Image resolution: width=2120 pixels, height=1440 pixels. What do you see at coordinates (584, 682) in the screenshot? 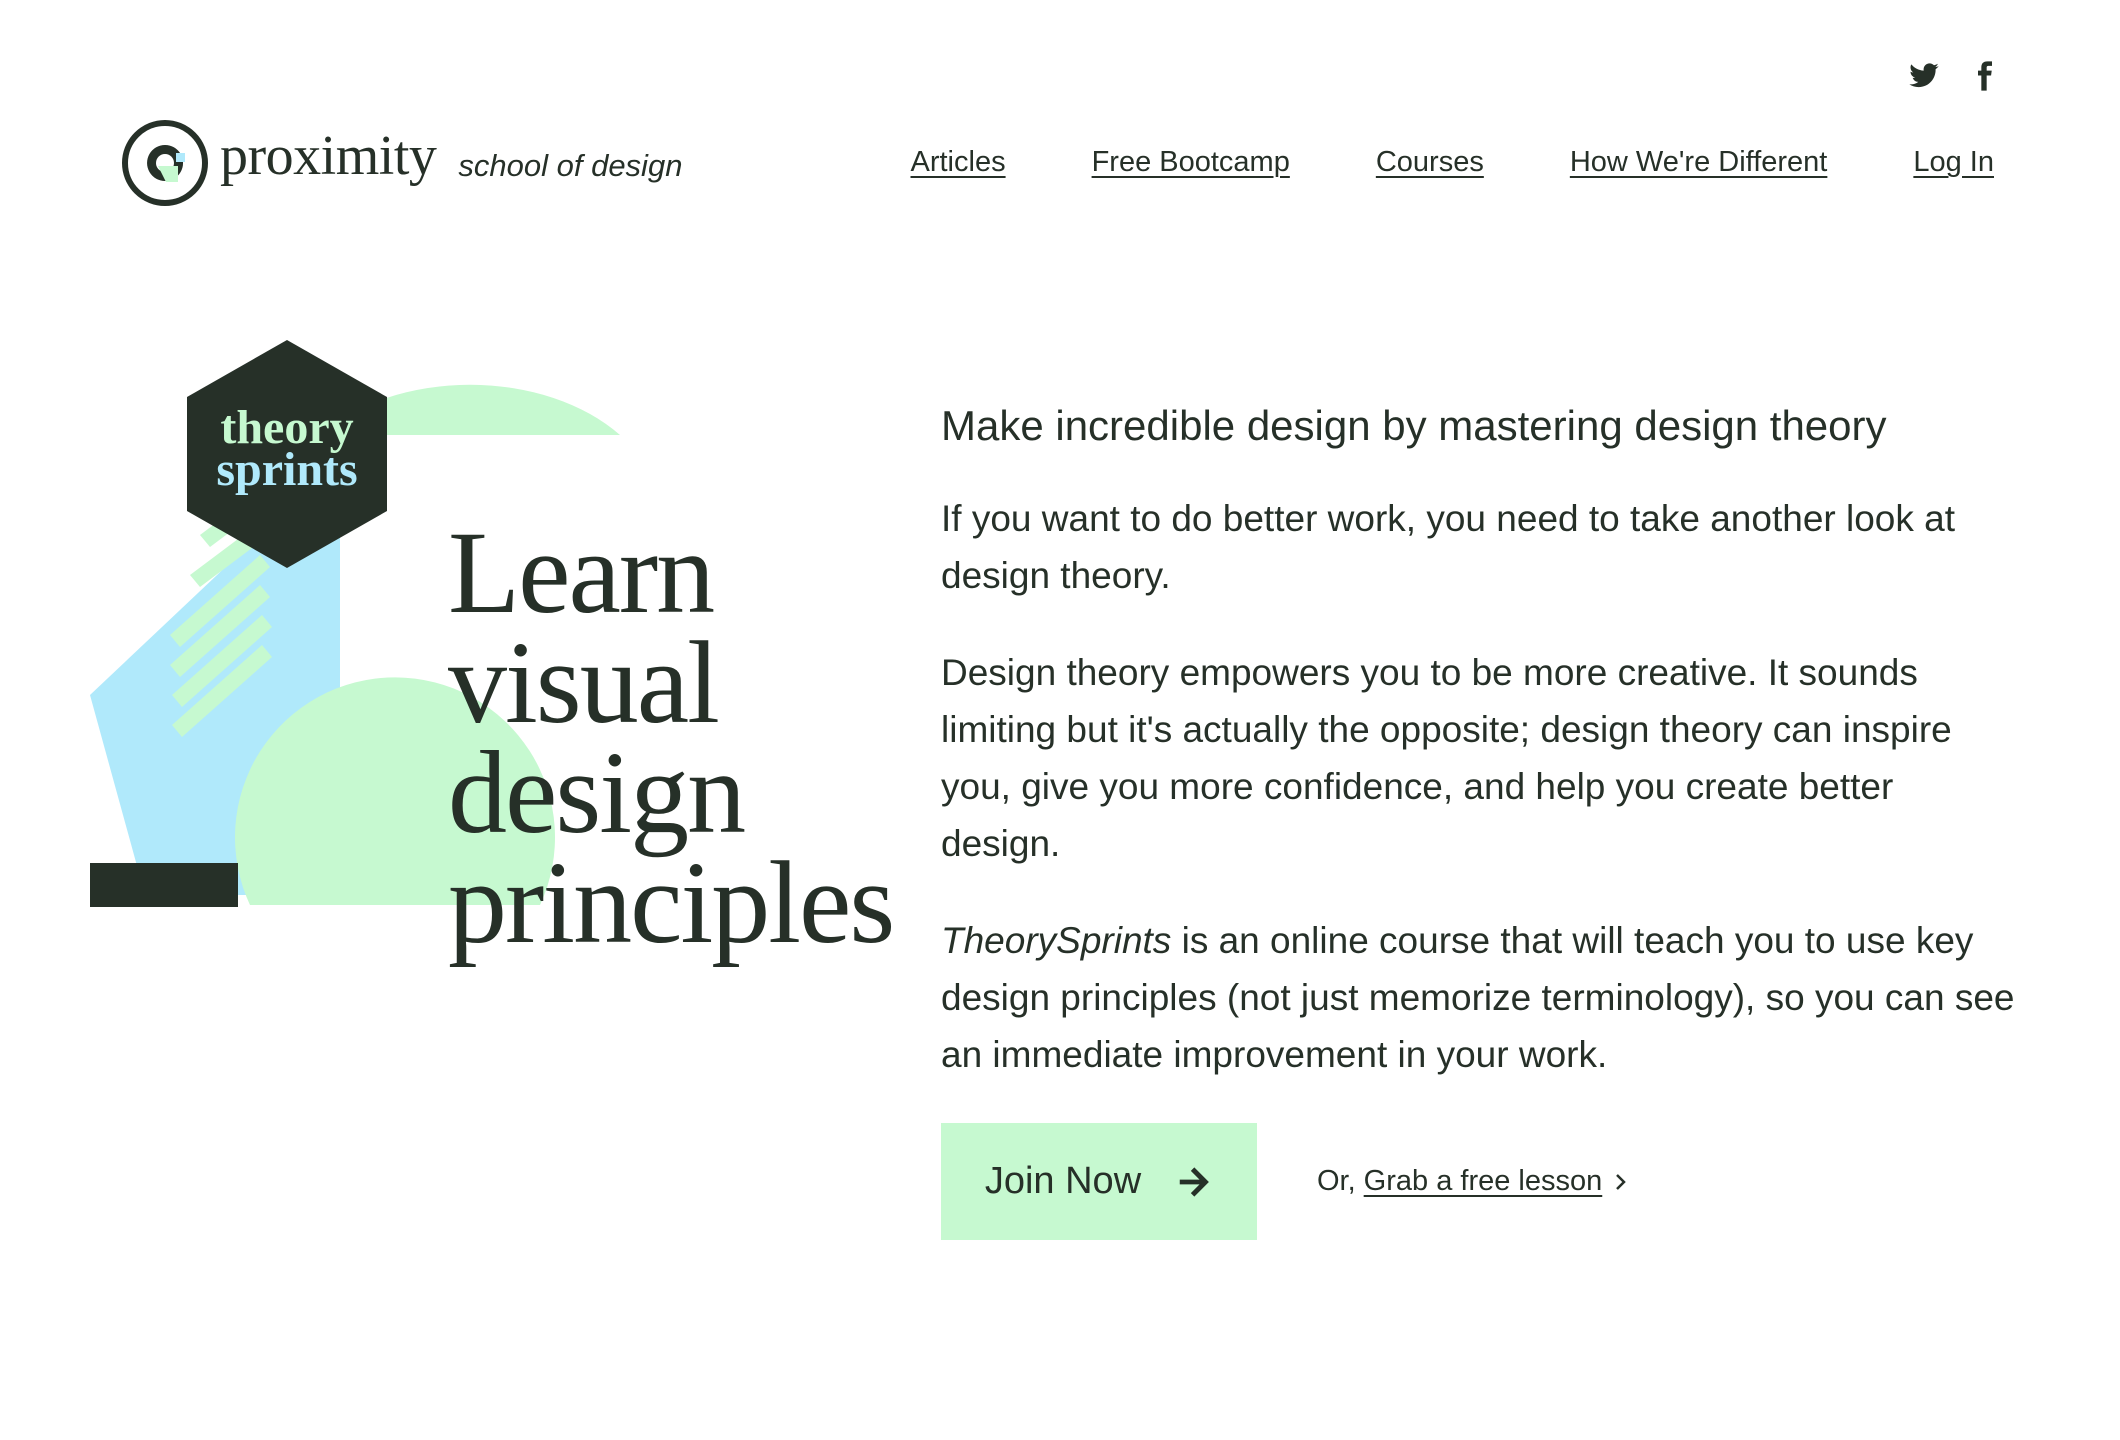
I see `hero-title-line: visual` at bounding box center [584, 682].